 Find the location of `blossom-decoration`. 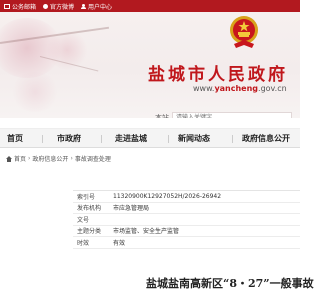

blossom-decoration is located at coordinates (35, 92).